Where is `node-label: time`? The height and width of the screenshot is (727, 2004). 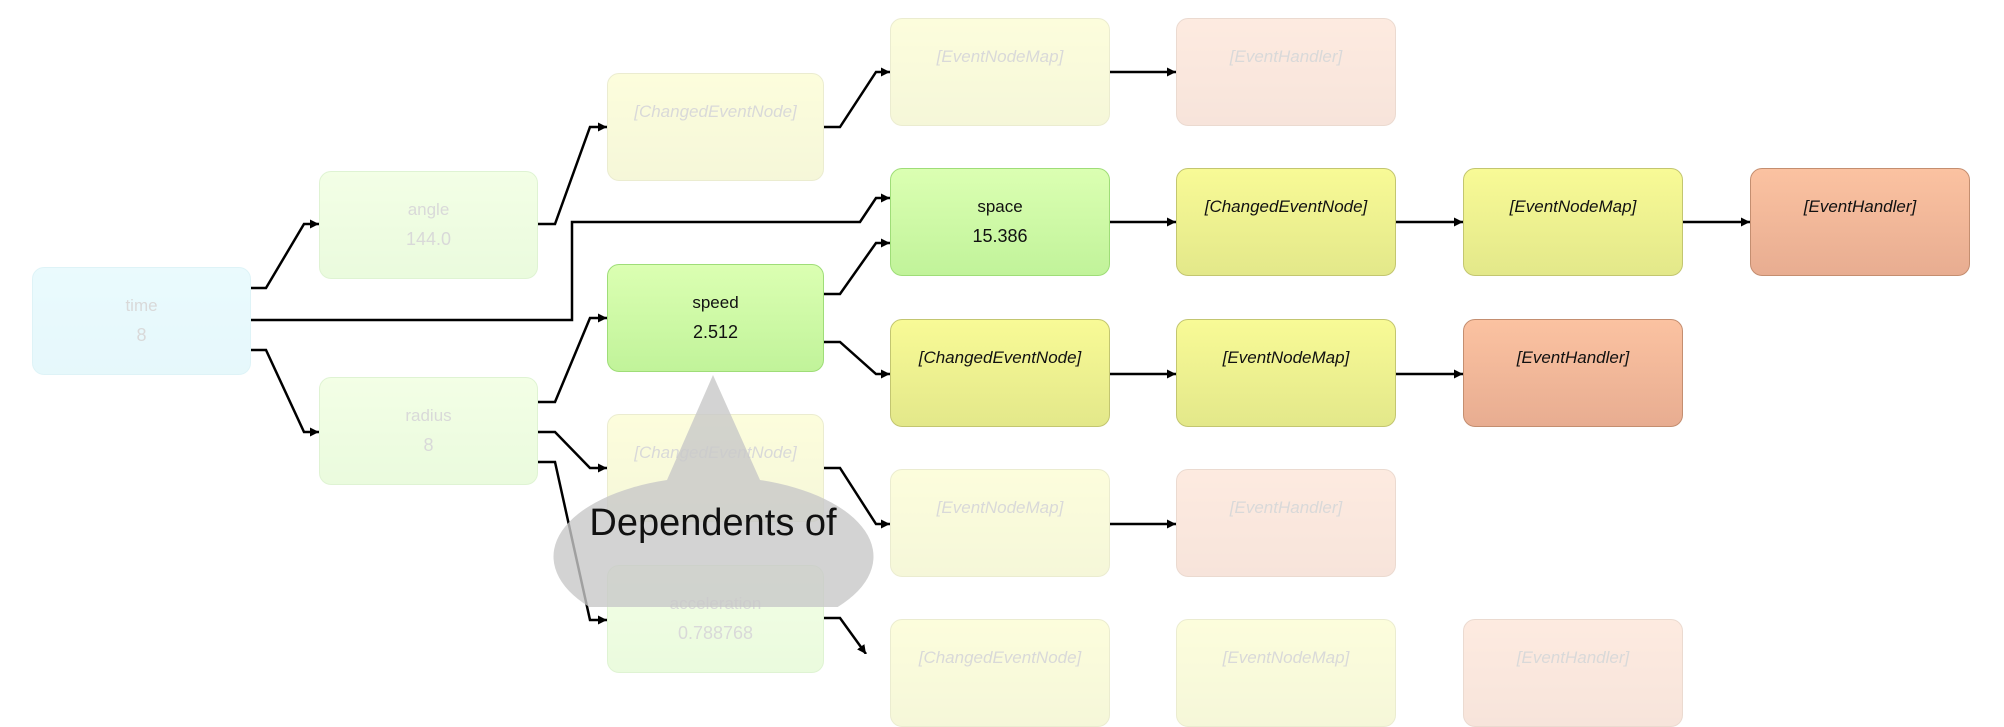 node-label: time is located at coordinates (141, 305).